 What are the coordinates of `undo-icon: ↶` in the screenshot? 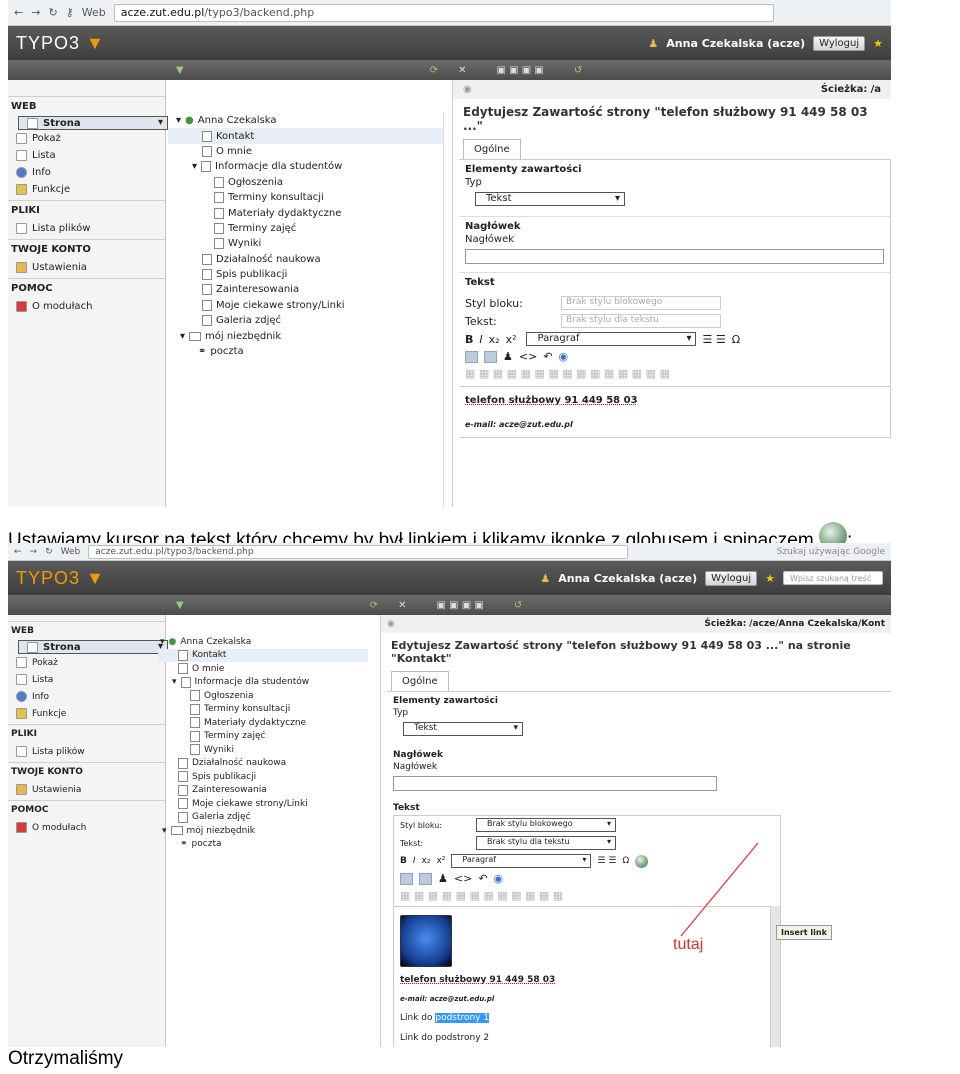 It's located at (547, 356).